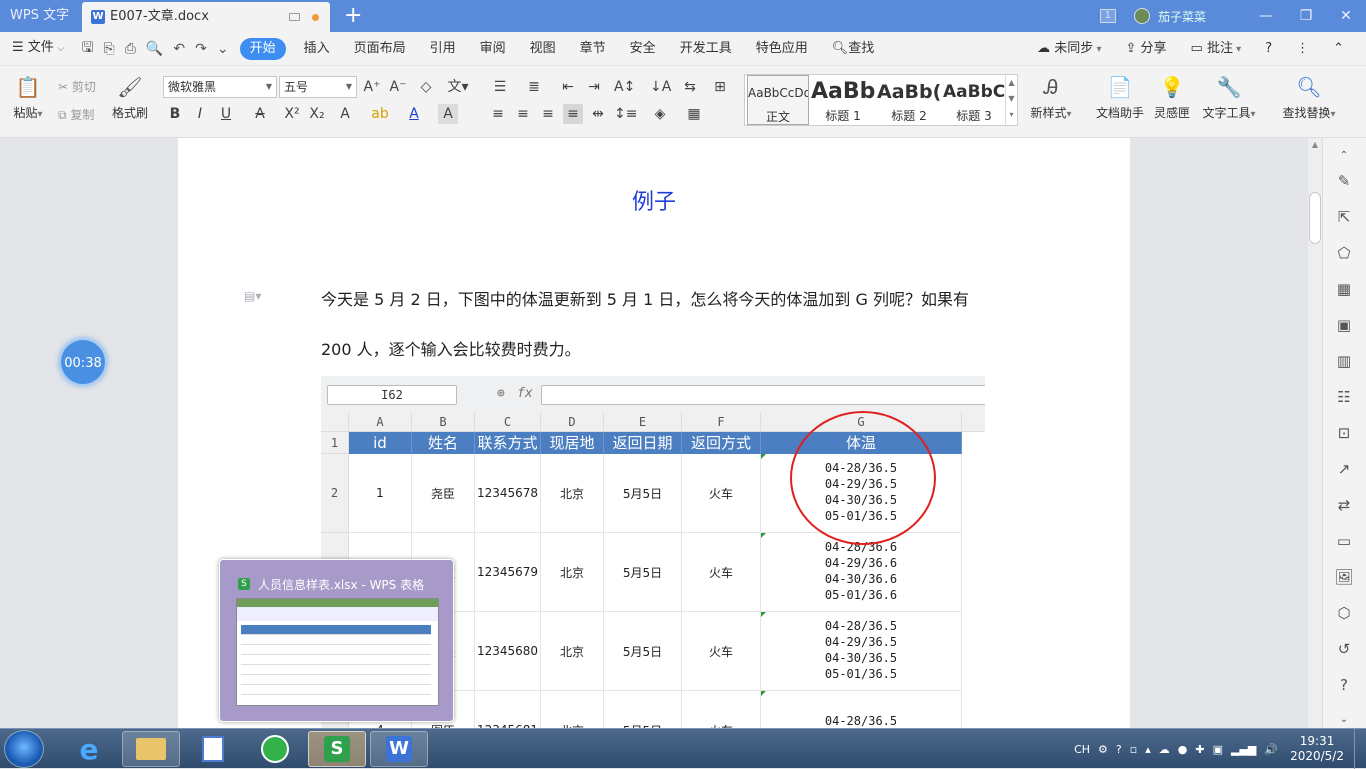 The height and width of the screenshot is (769, 1366). Describe the element at coordinates (1148, 749) in the screenshot. I see `show-hidden-icon: ▴` at that location.